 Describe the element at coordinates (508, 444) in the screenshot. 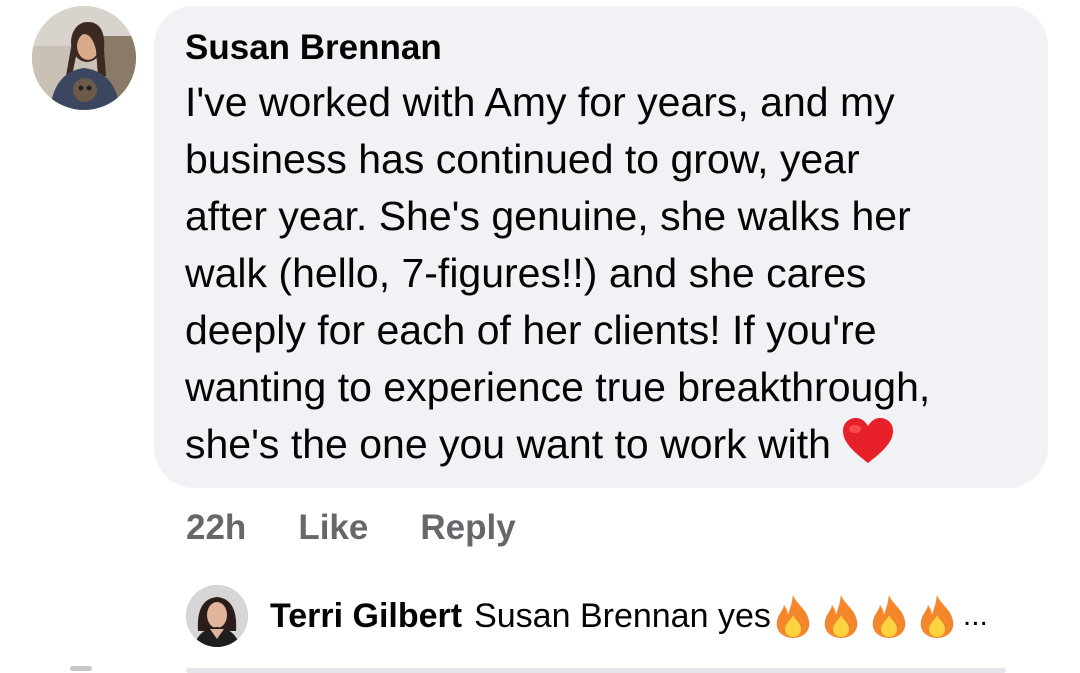

I see `comment-line-text: she's the one you want to work with` at that location.